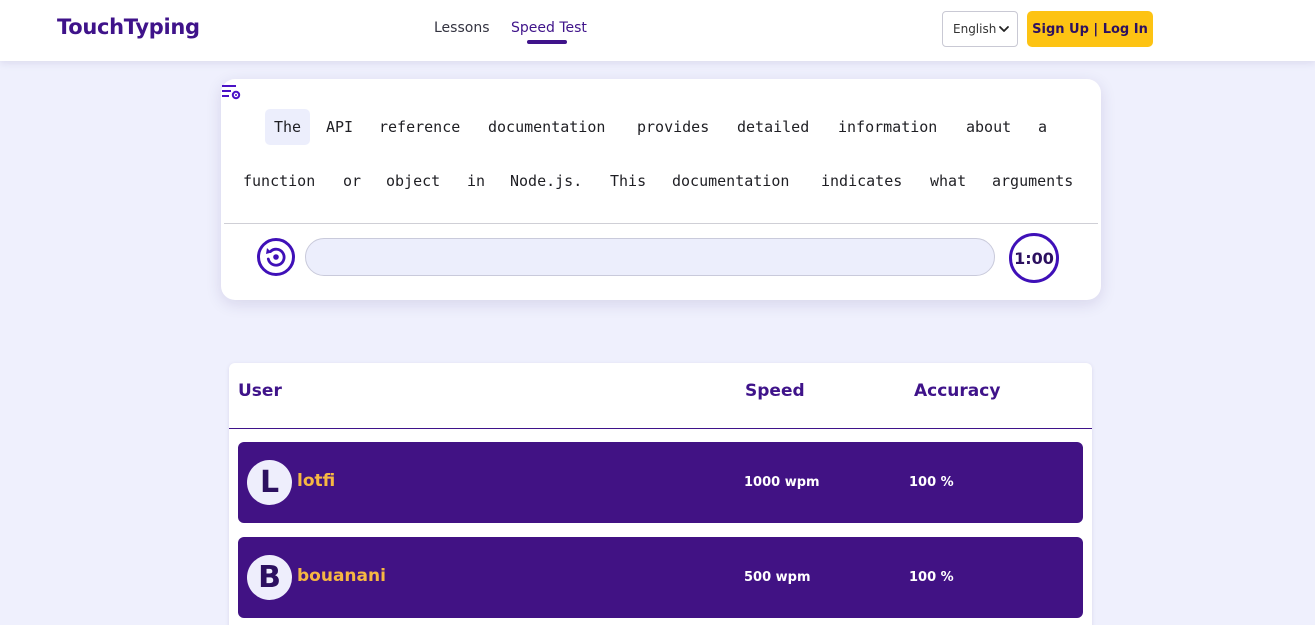 This screenshot has width=1315, height=625. I want to click on typing-word: reference, so click(420, 127).